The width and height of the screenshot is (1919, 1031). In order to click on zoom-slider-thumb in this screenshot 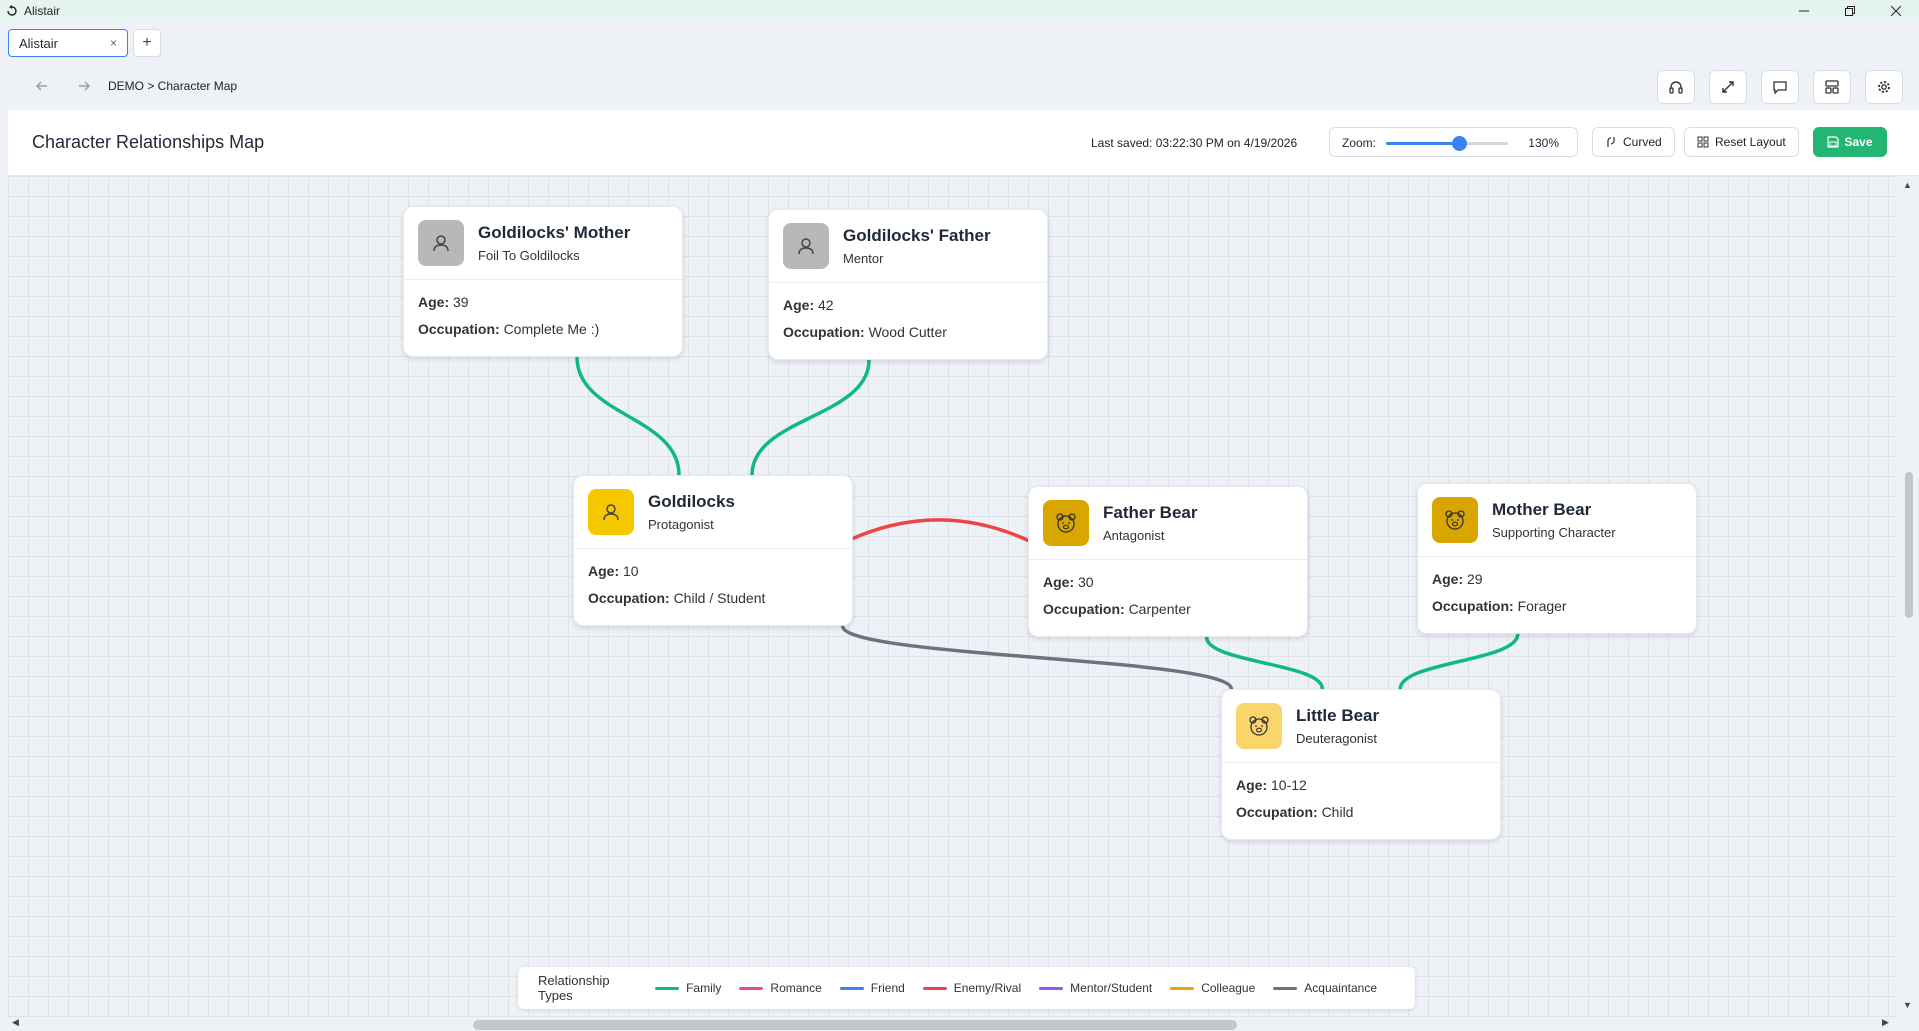, I will do `click(1460, 143)`.